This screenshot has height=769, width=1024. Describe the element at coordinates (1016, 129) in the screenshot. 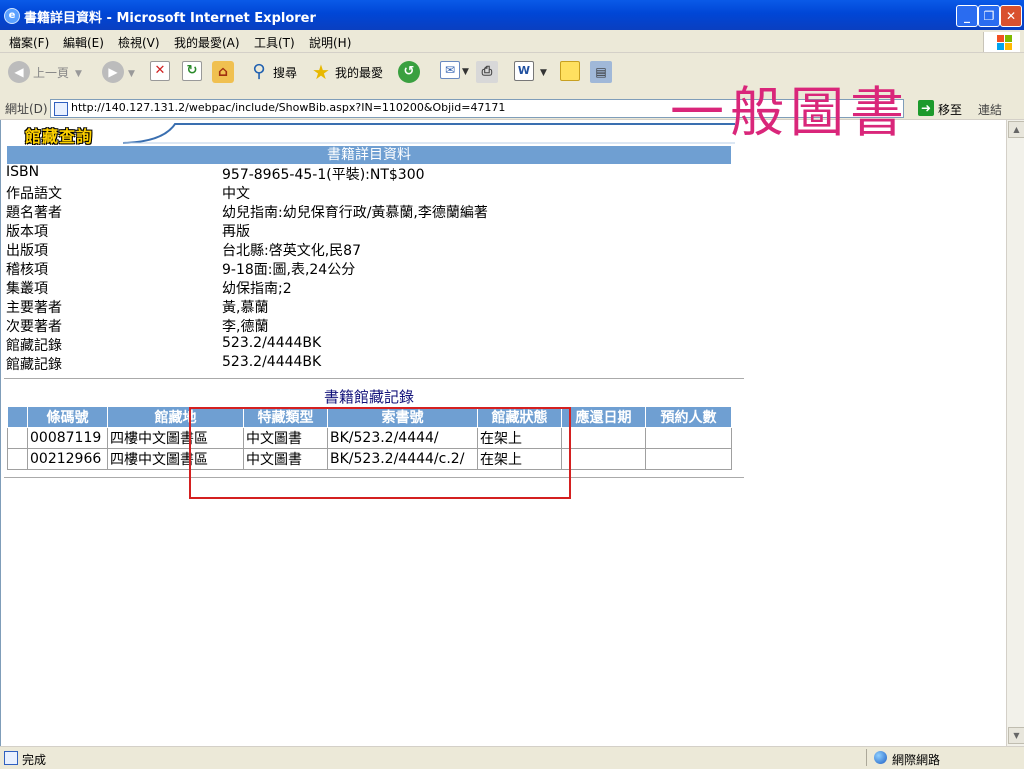

I see `scroll-up-icon: ▲` at that location.